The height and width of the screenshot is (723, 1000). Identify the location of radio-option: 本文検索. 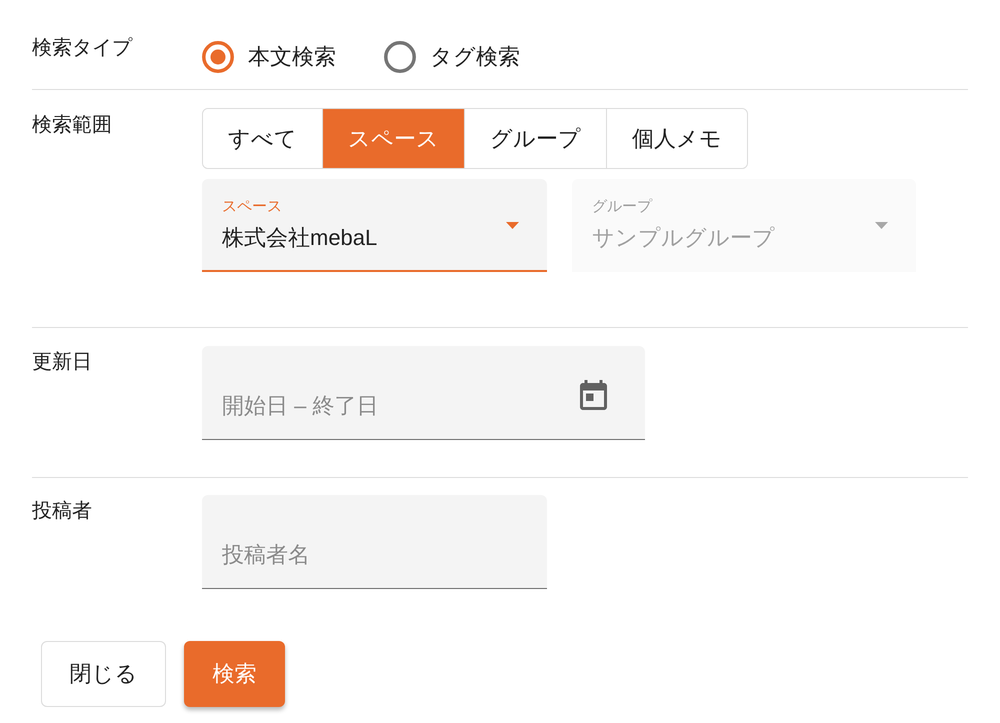
(269, 57).